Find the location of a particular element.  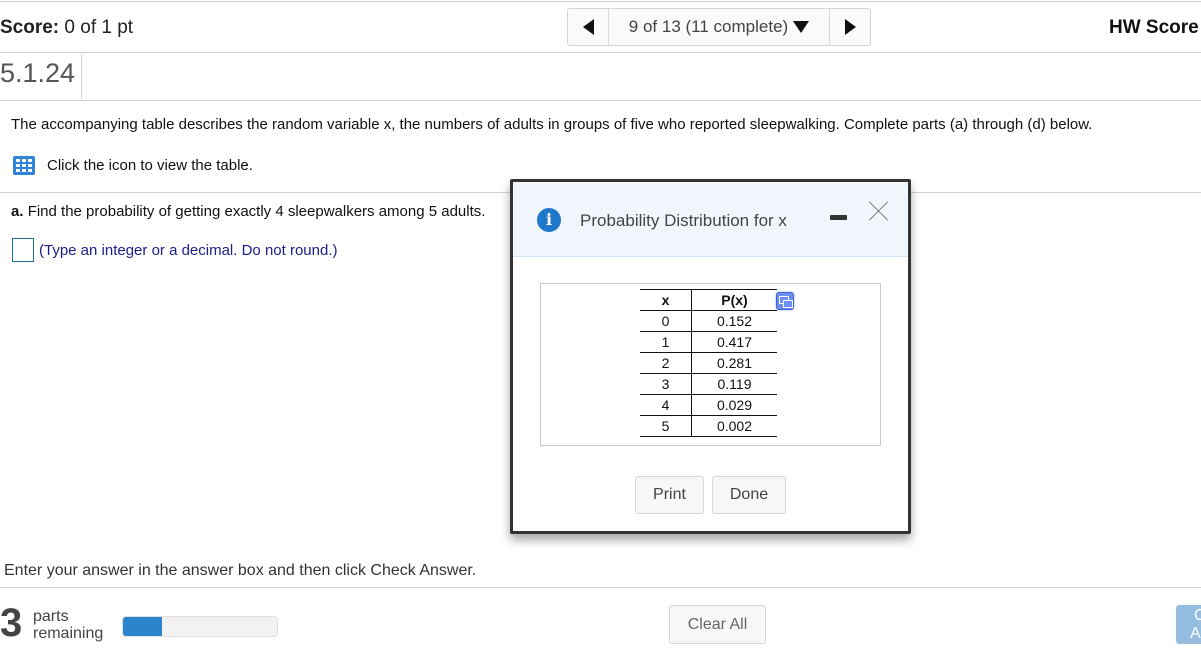

part-a-label: a. is located at coordinates (17, 211).